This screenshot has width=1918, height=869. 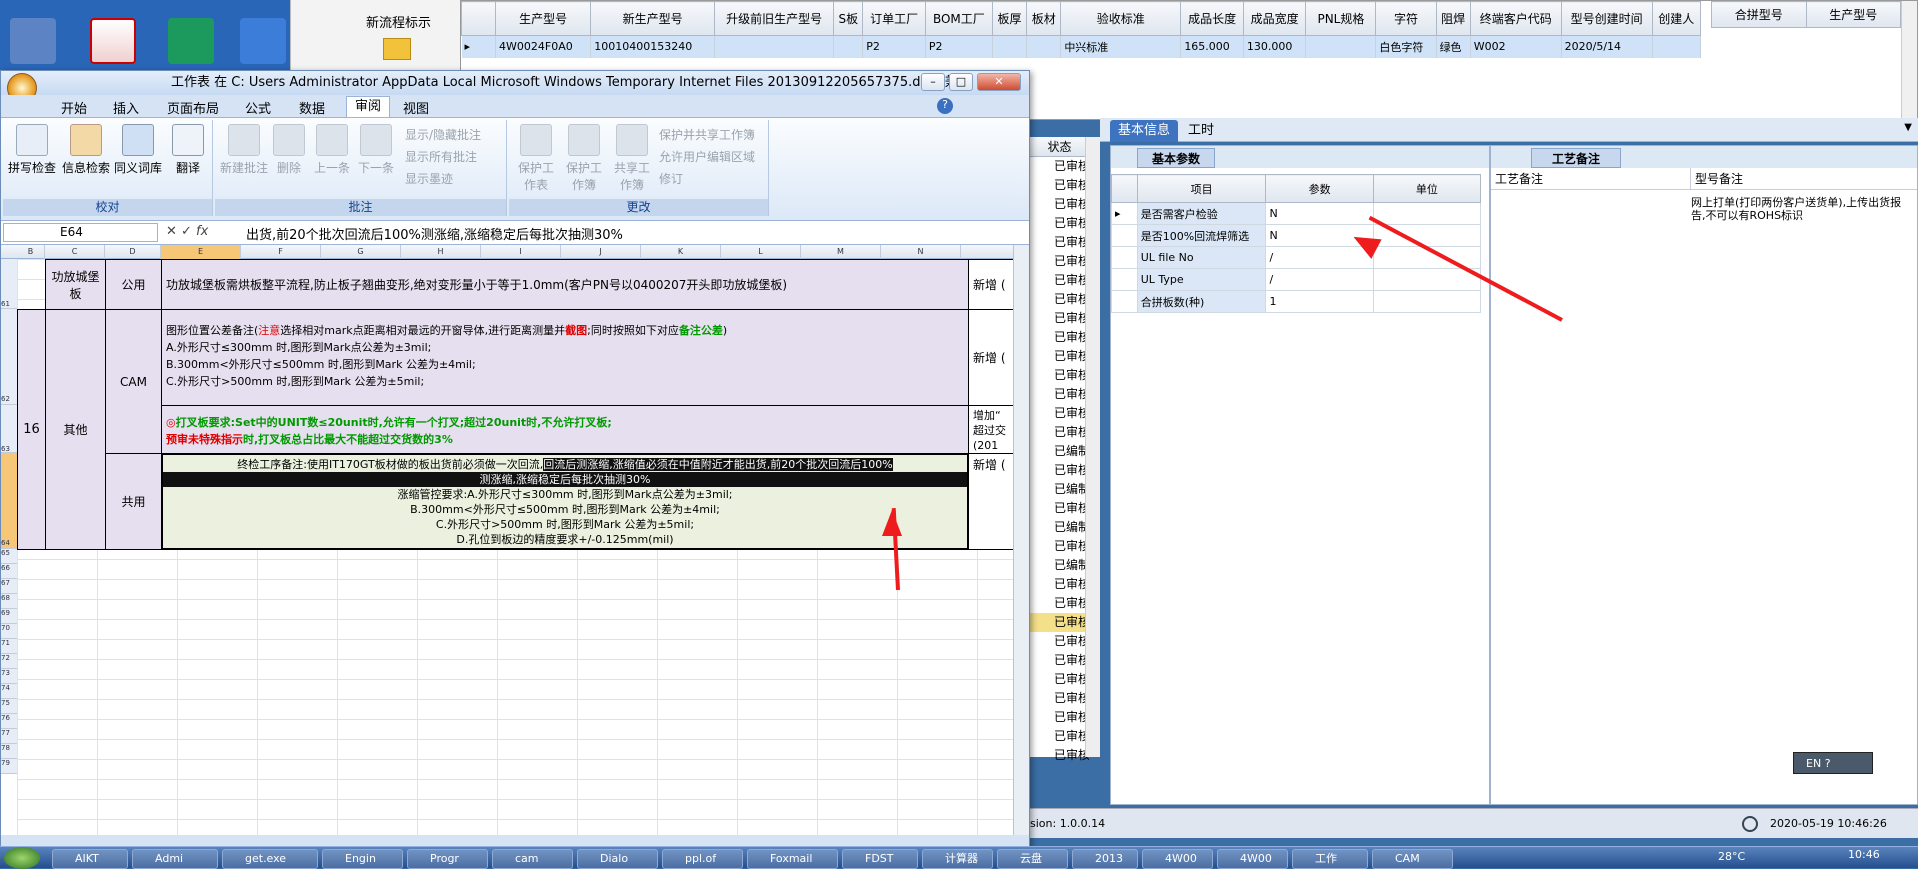 I want to click on col-header: BOM工厂, so click(x=958, y=18).